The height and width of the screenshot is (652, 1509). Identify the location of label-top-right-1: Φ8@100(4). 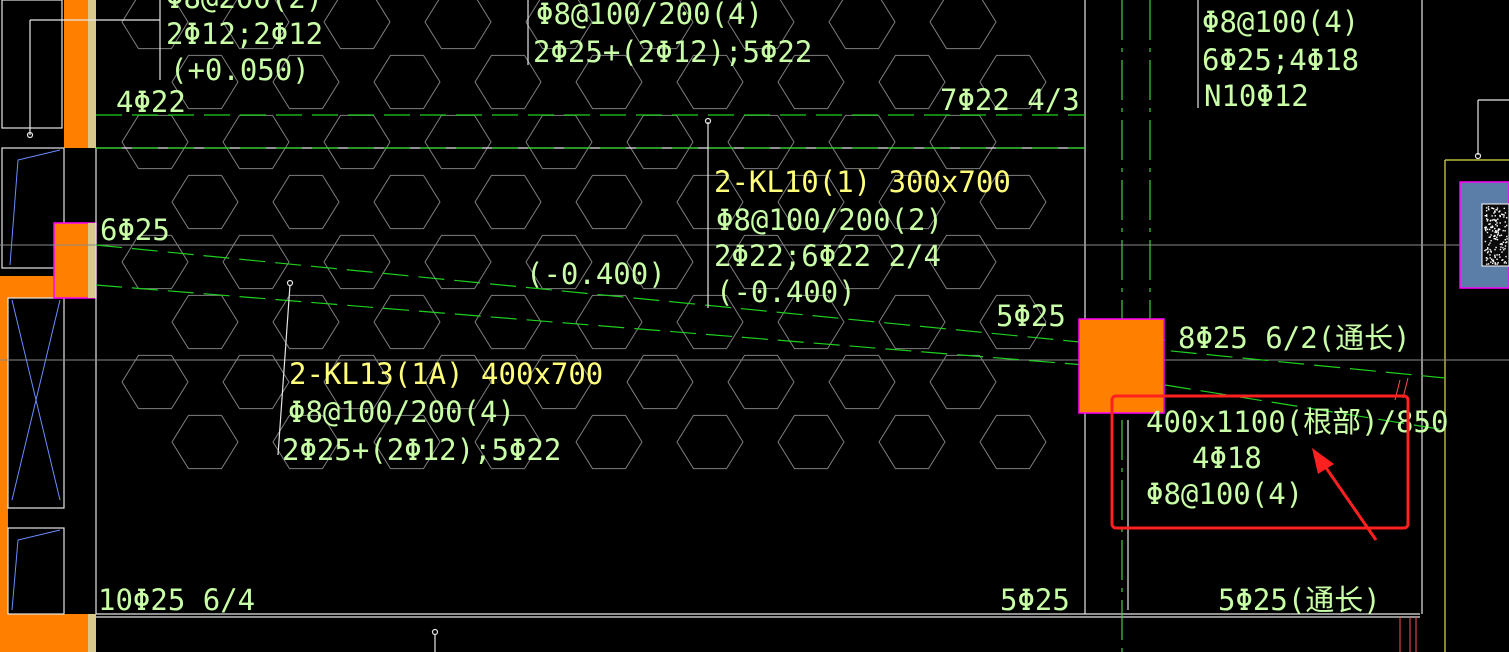
(1280, 22).